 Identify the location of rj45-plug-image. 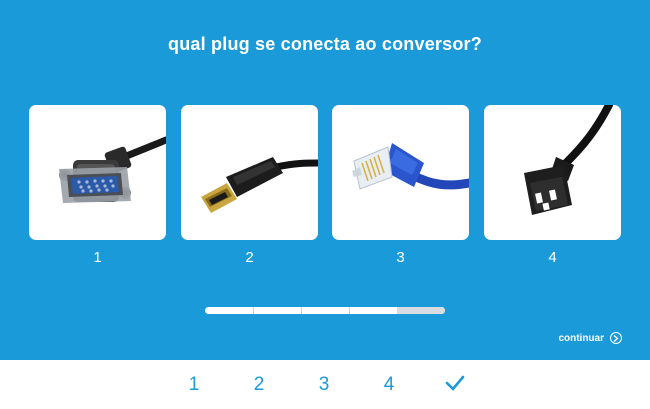
(410, 166).